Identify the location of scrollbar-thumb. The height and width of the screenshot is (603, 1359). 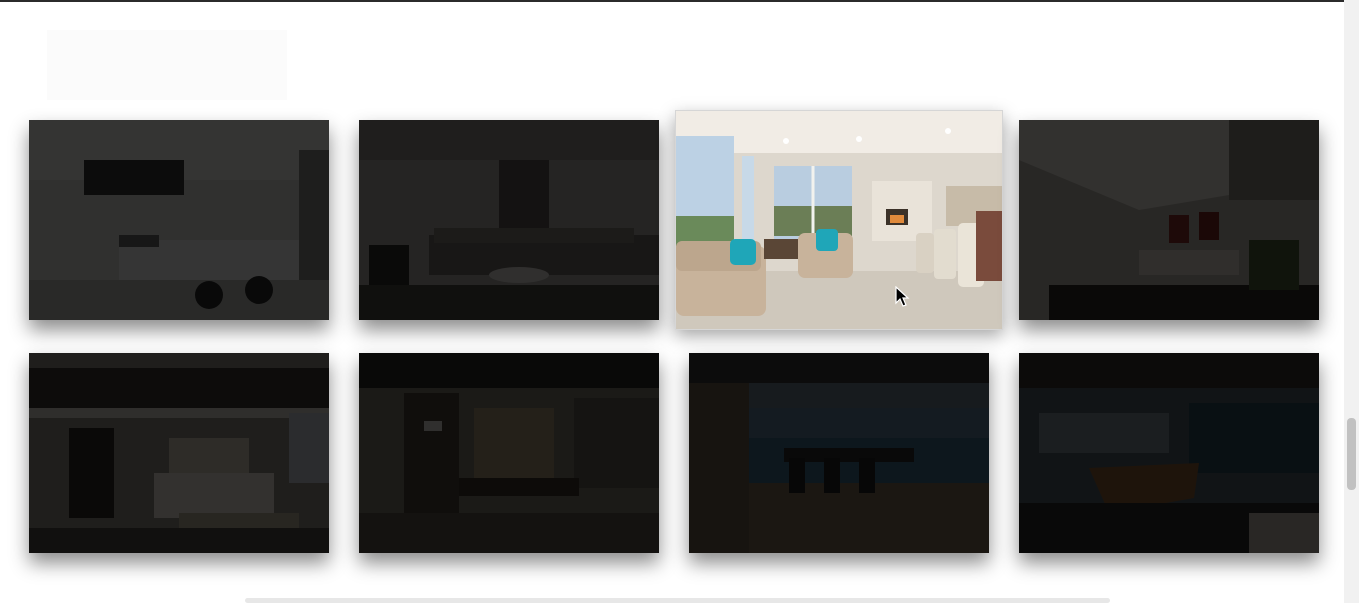
(1351, 454).